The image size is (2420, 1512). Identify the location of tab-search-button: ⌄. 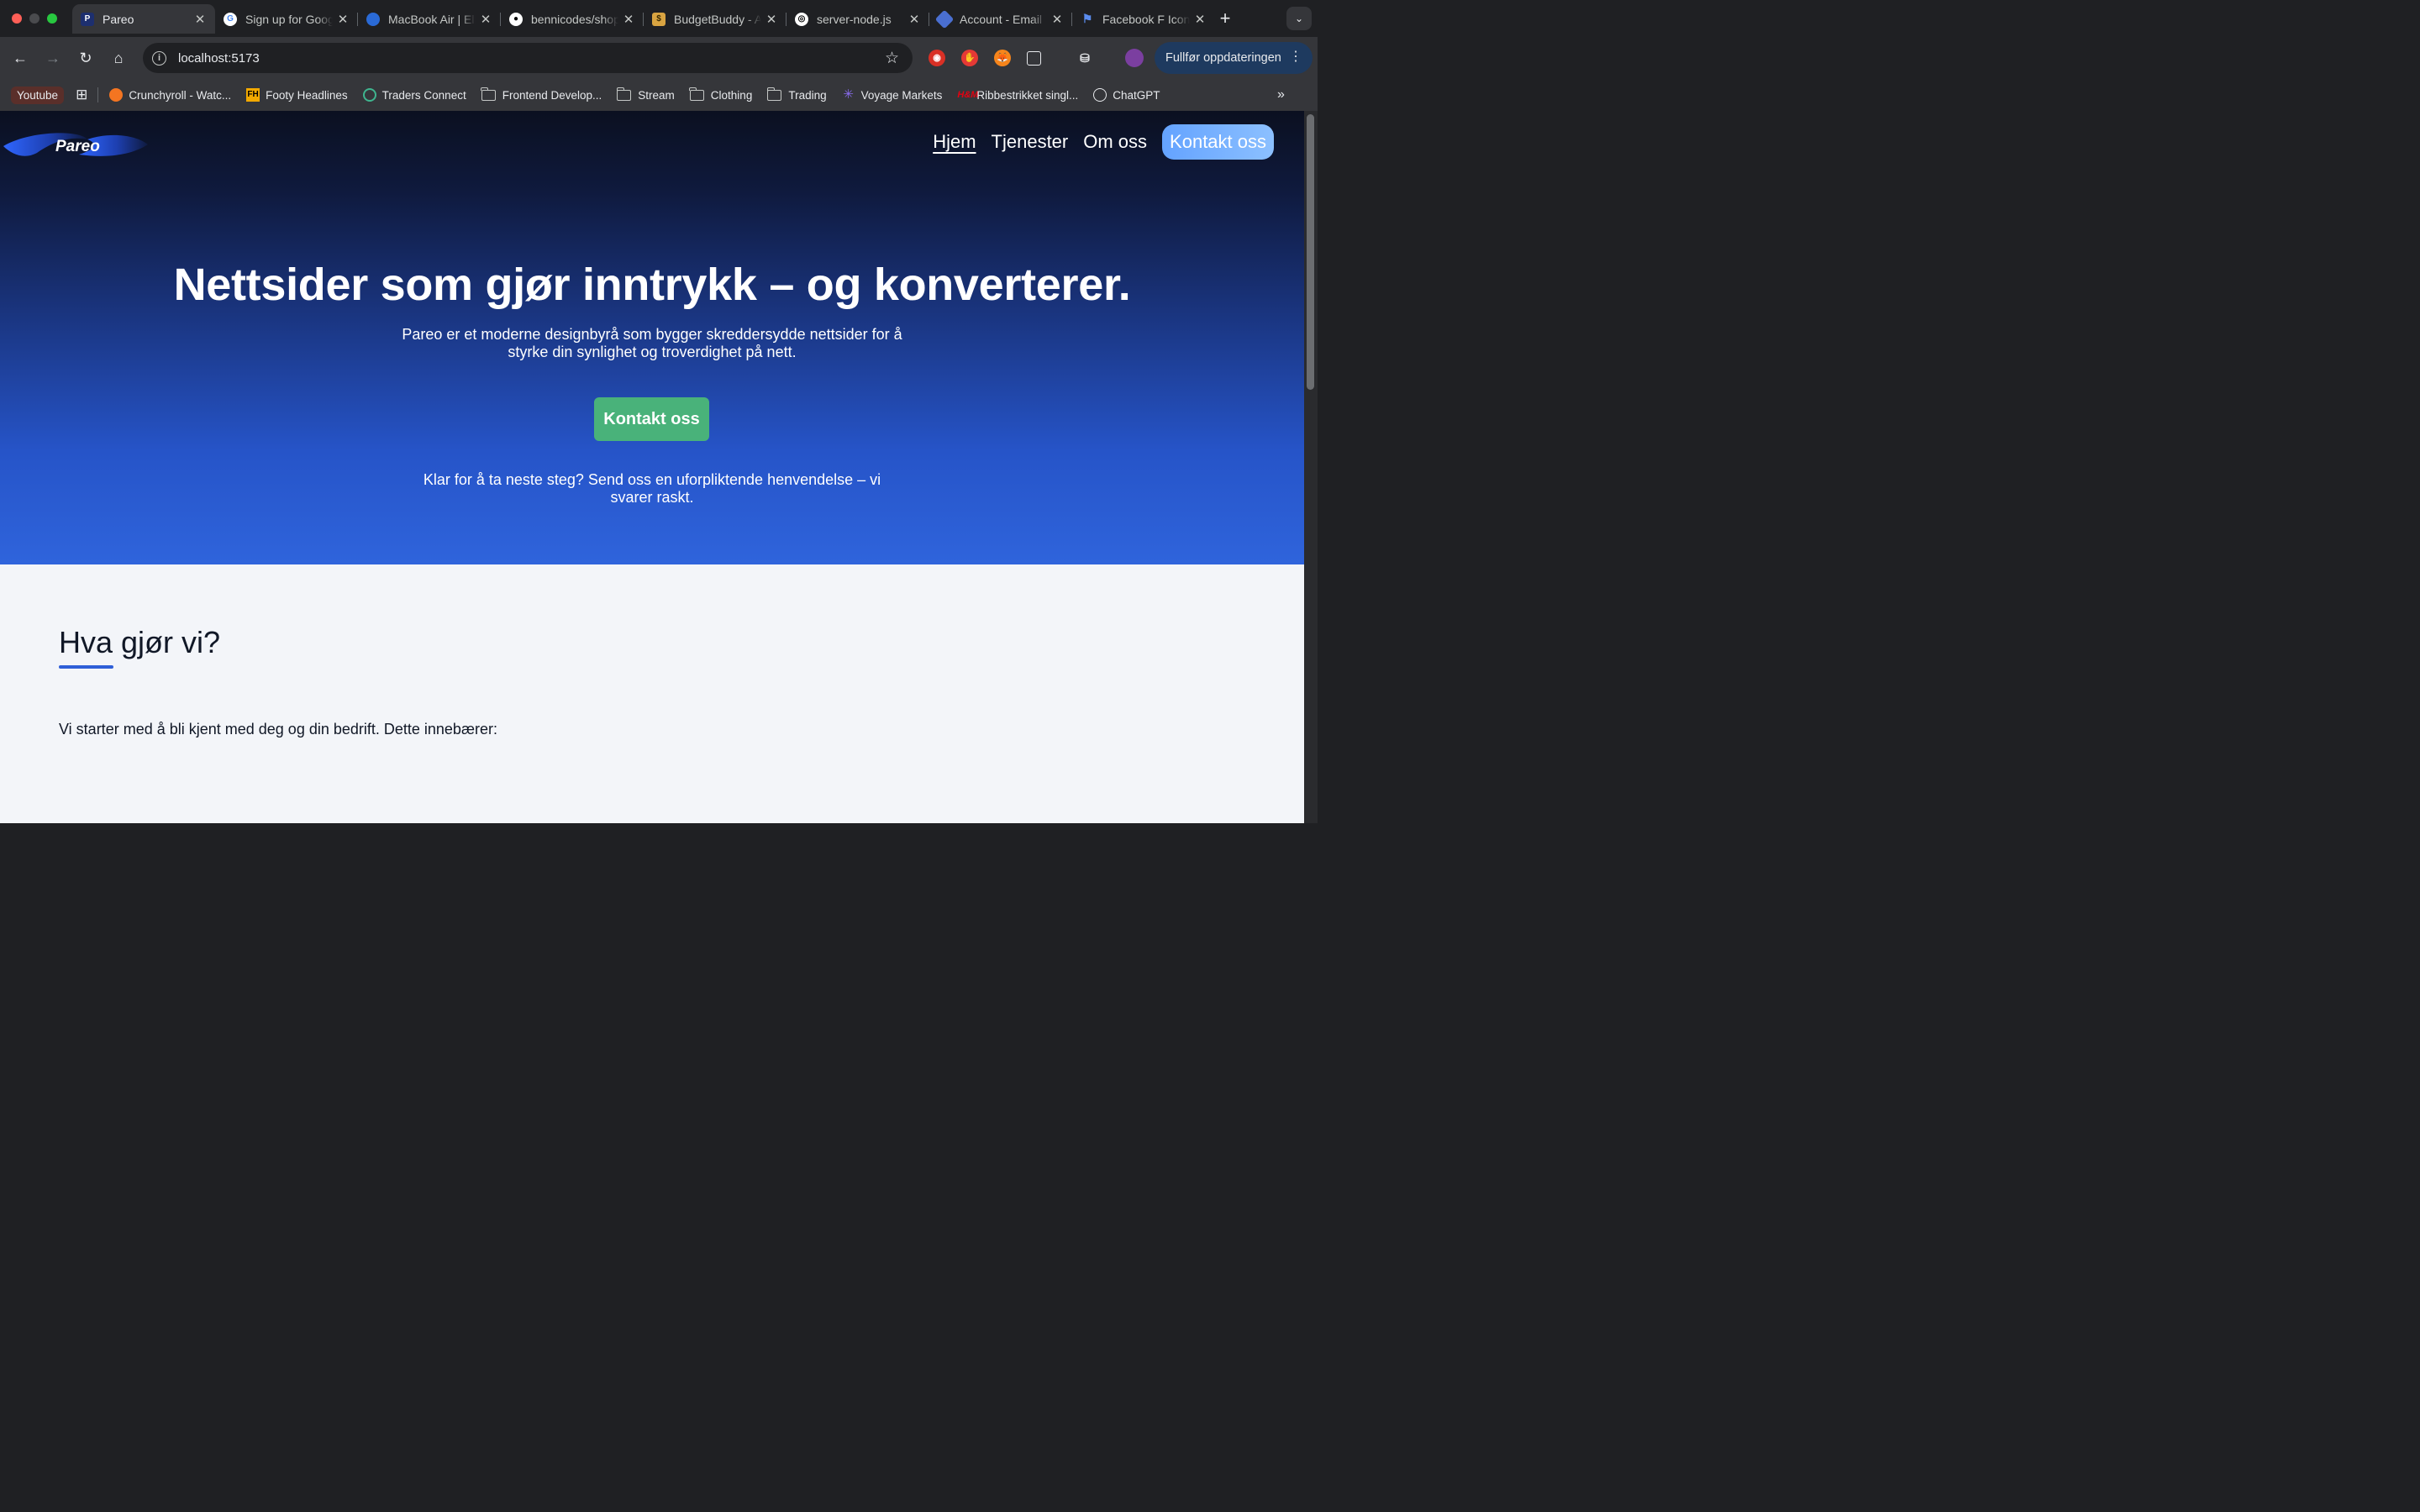
(1299, 18).